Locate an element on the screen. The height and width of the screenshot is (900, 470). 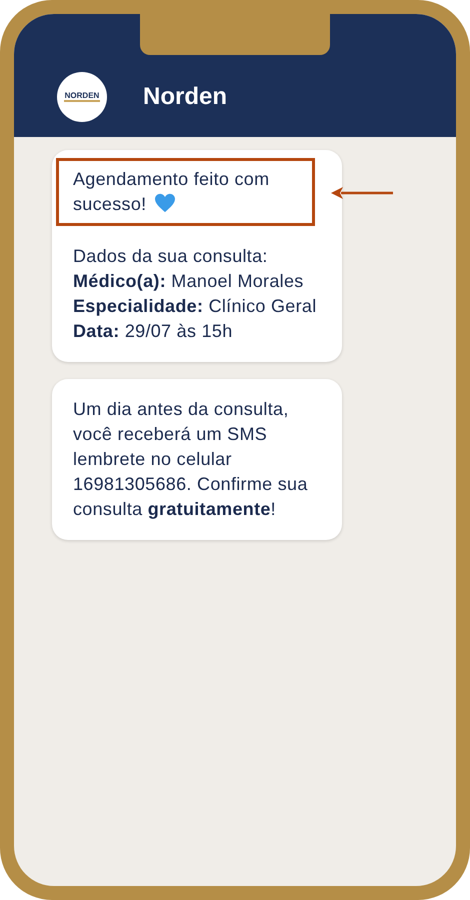
app-title: Norden is located at coordinates (185, 97).